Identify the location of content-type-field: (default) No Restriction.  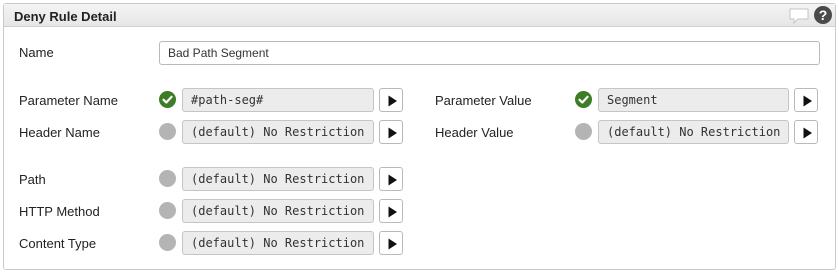
(278, 243).